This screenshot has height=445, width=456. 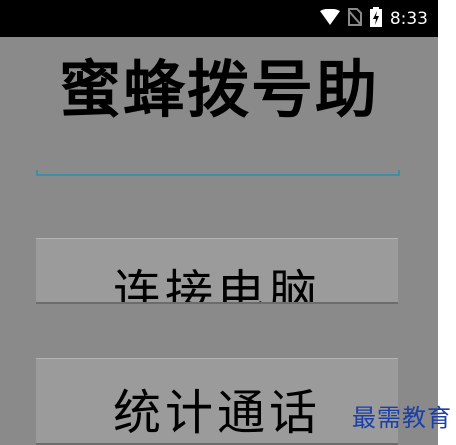 I want to click on wifi-icon, so click(x=329, y=18).